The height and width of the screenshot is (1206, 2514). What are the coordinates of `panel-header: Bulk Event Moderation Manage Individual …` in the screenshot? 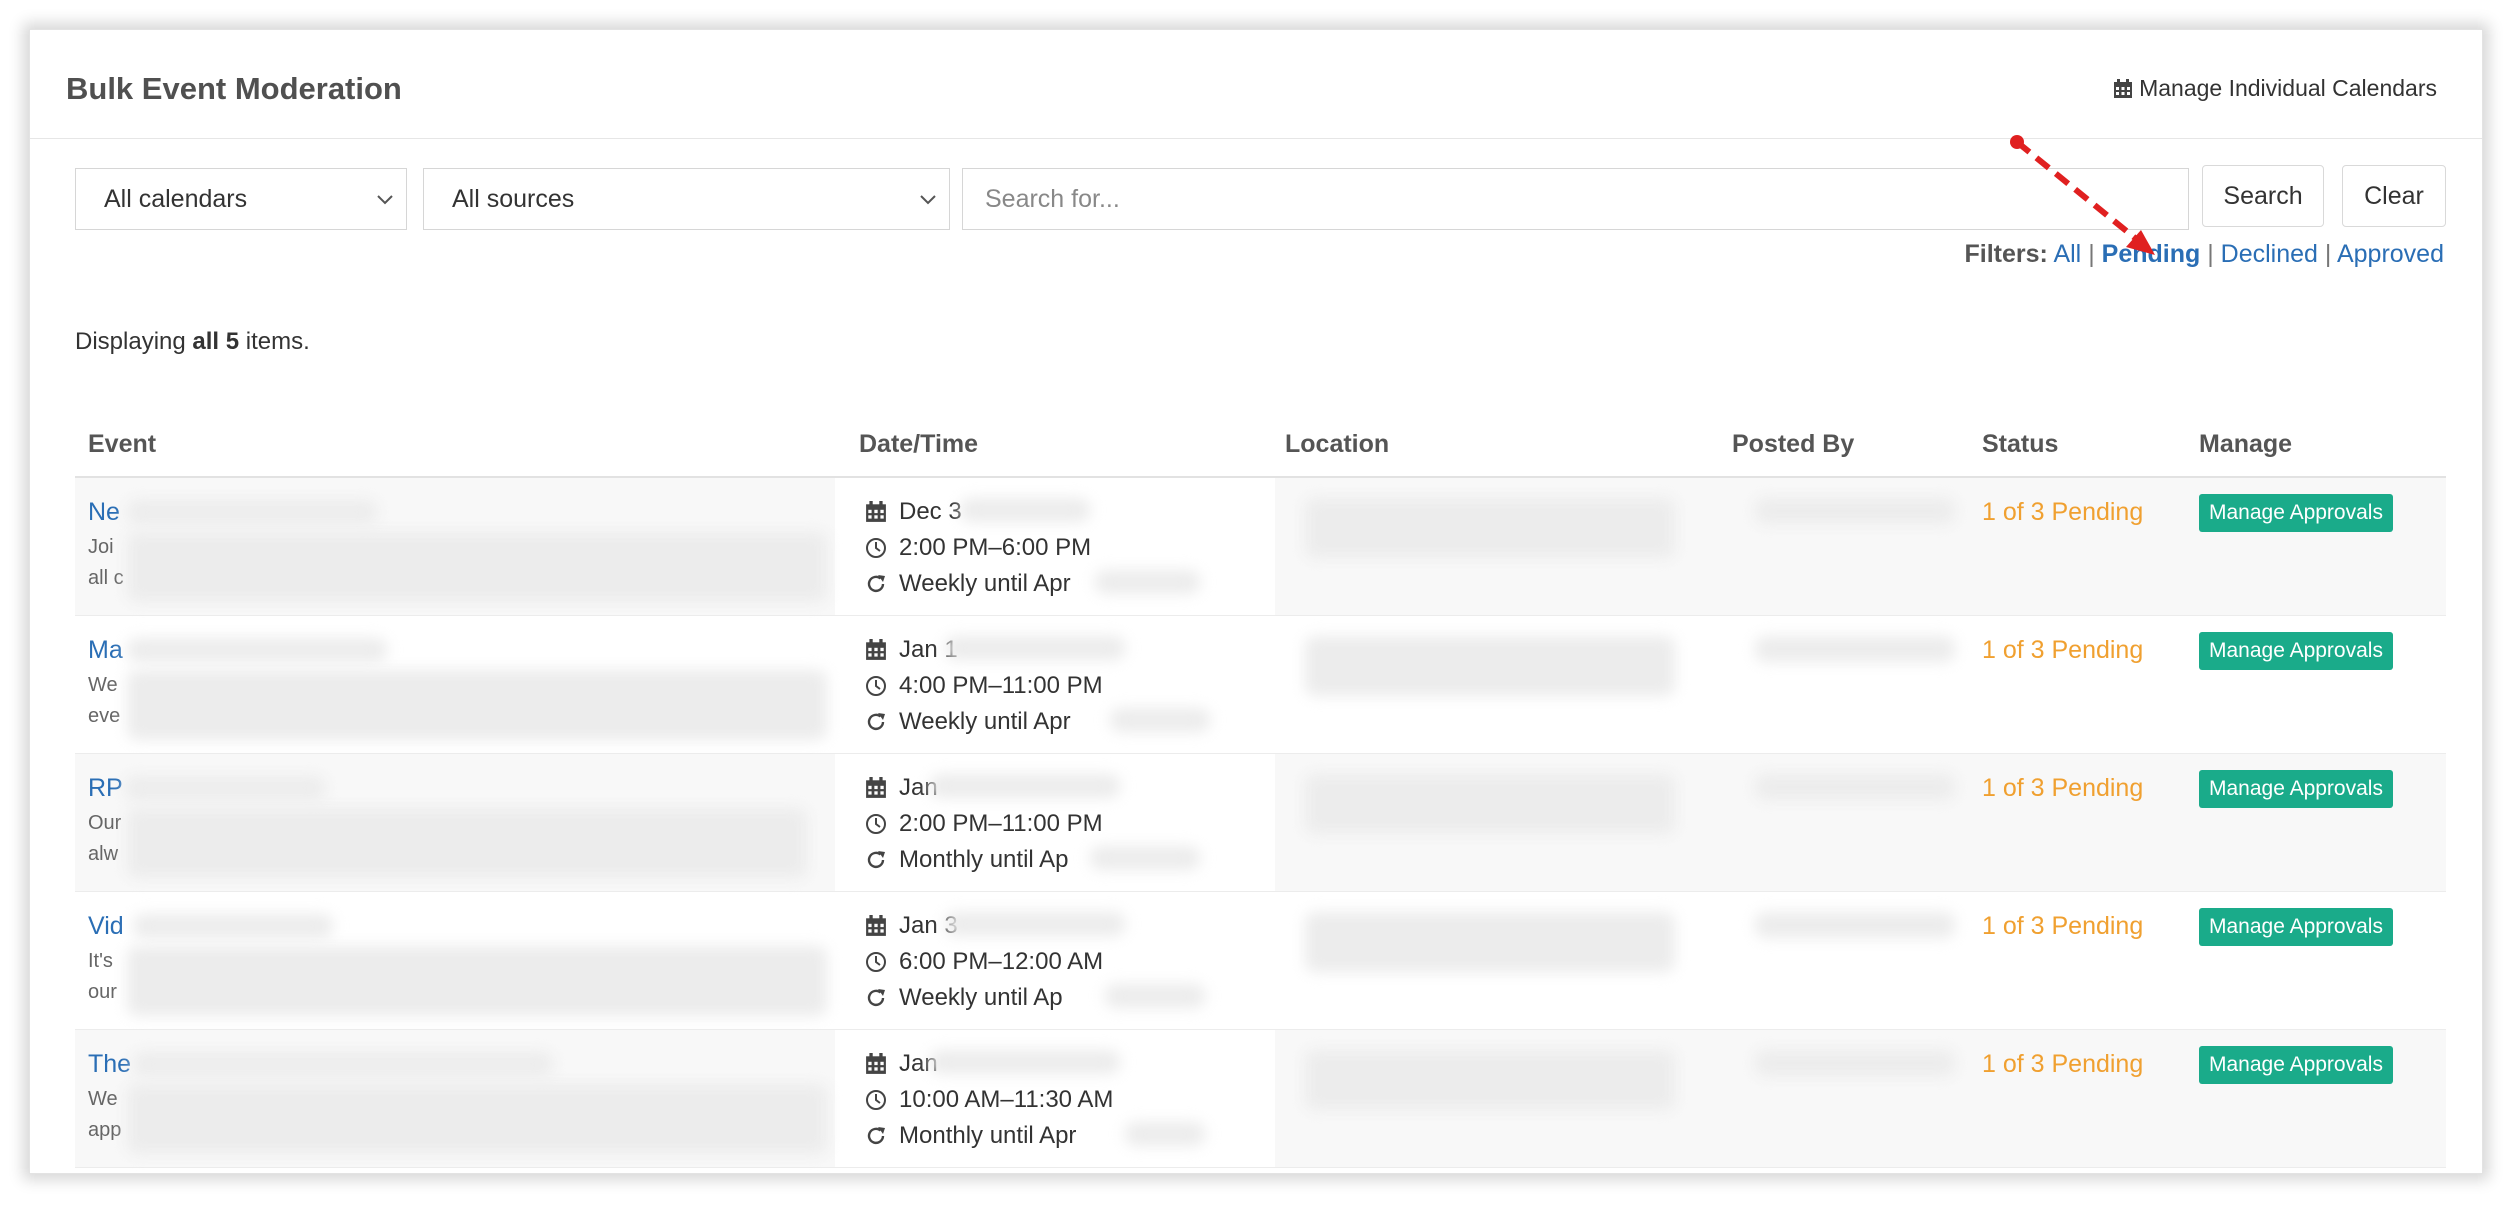 It's located at (1256, 84).